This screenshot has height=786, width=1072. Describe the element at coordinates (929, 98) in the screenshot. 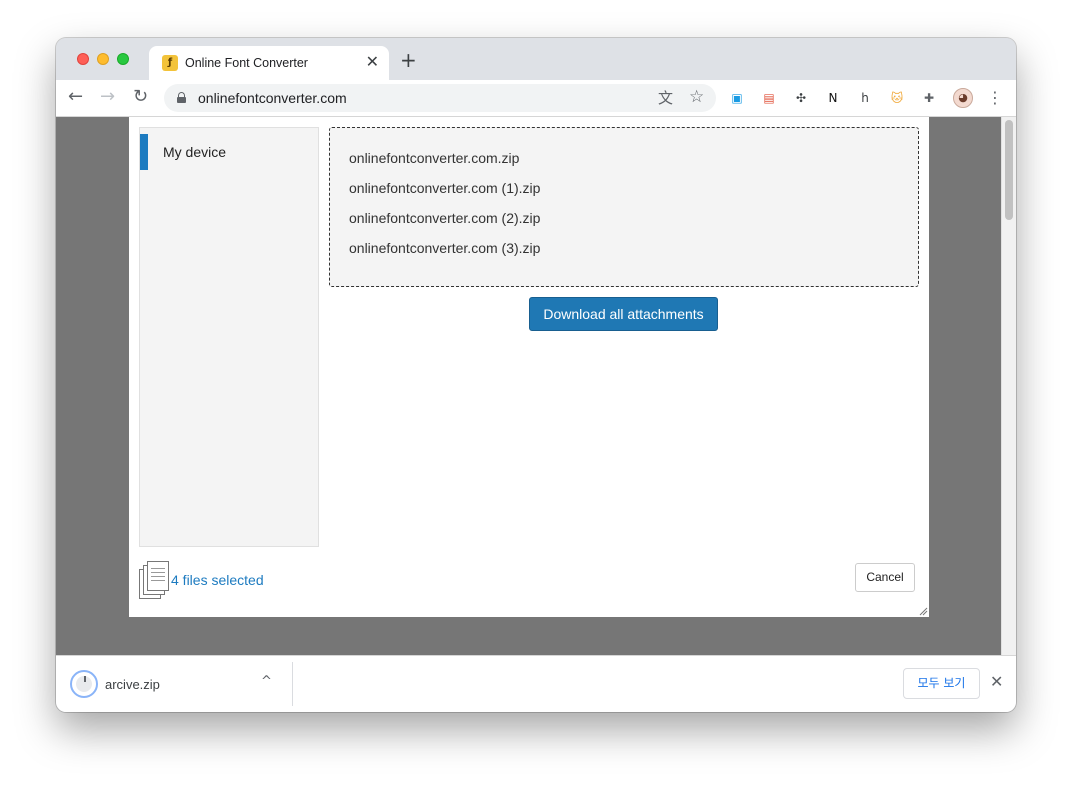

I see `puzzle-extension-icon: ✚` at that location.